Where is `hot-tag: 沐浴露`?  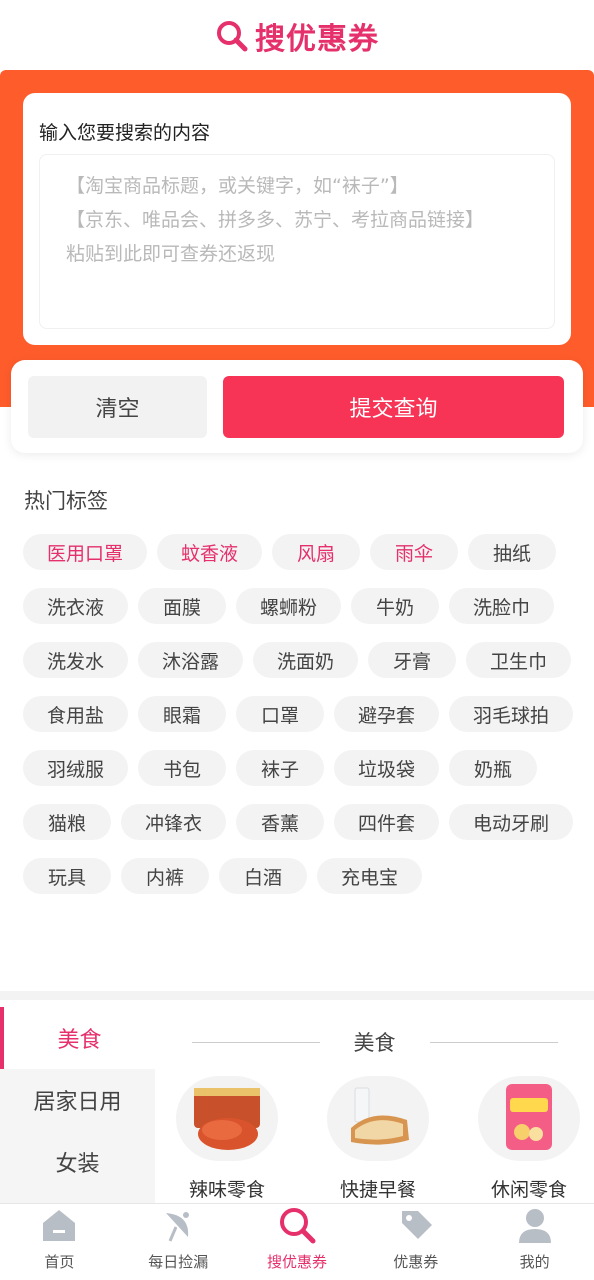 hot-tag: 沐浴露 is located at coordinates (191, 660).